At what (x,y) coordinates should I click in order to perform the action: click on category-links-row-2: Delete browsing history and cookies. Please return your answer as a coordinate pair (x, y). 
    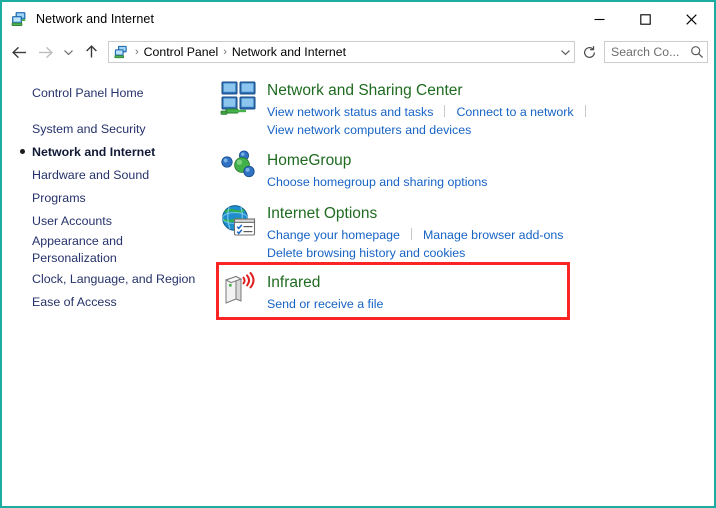
    Looking at the image, I should click on (415, 253).